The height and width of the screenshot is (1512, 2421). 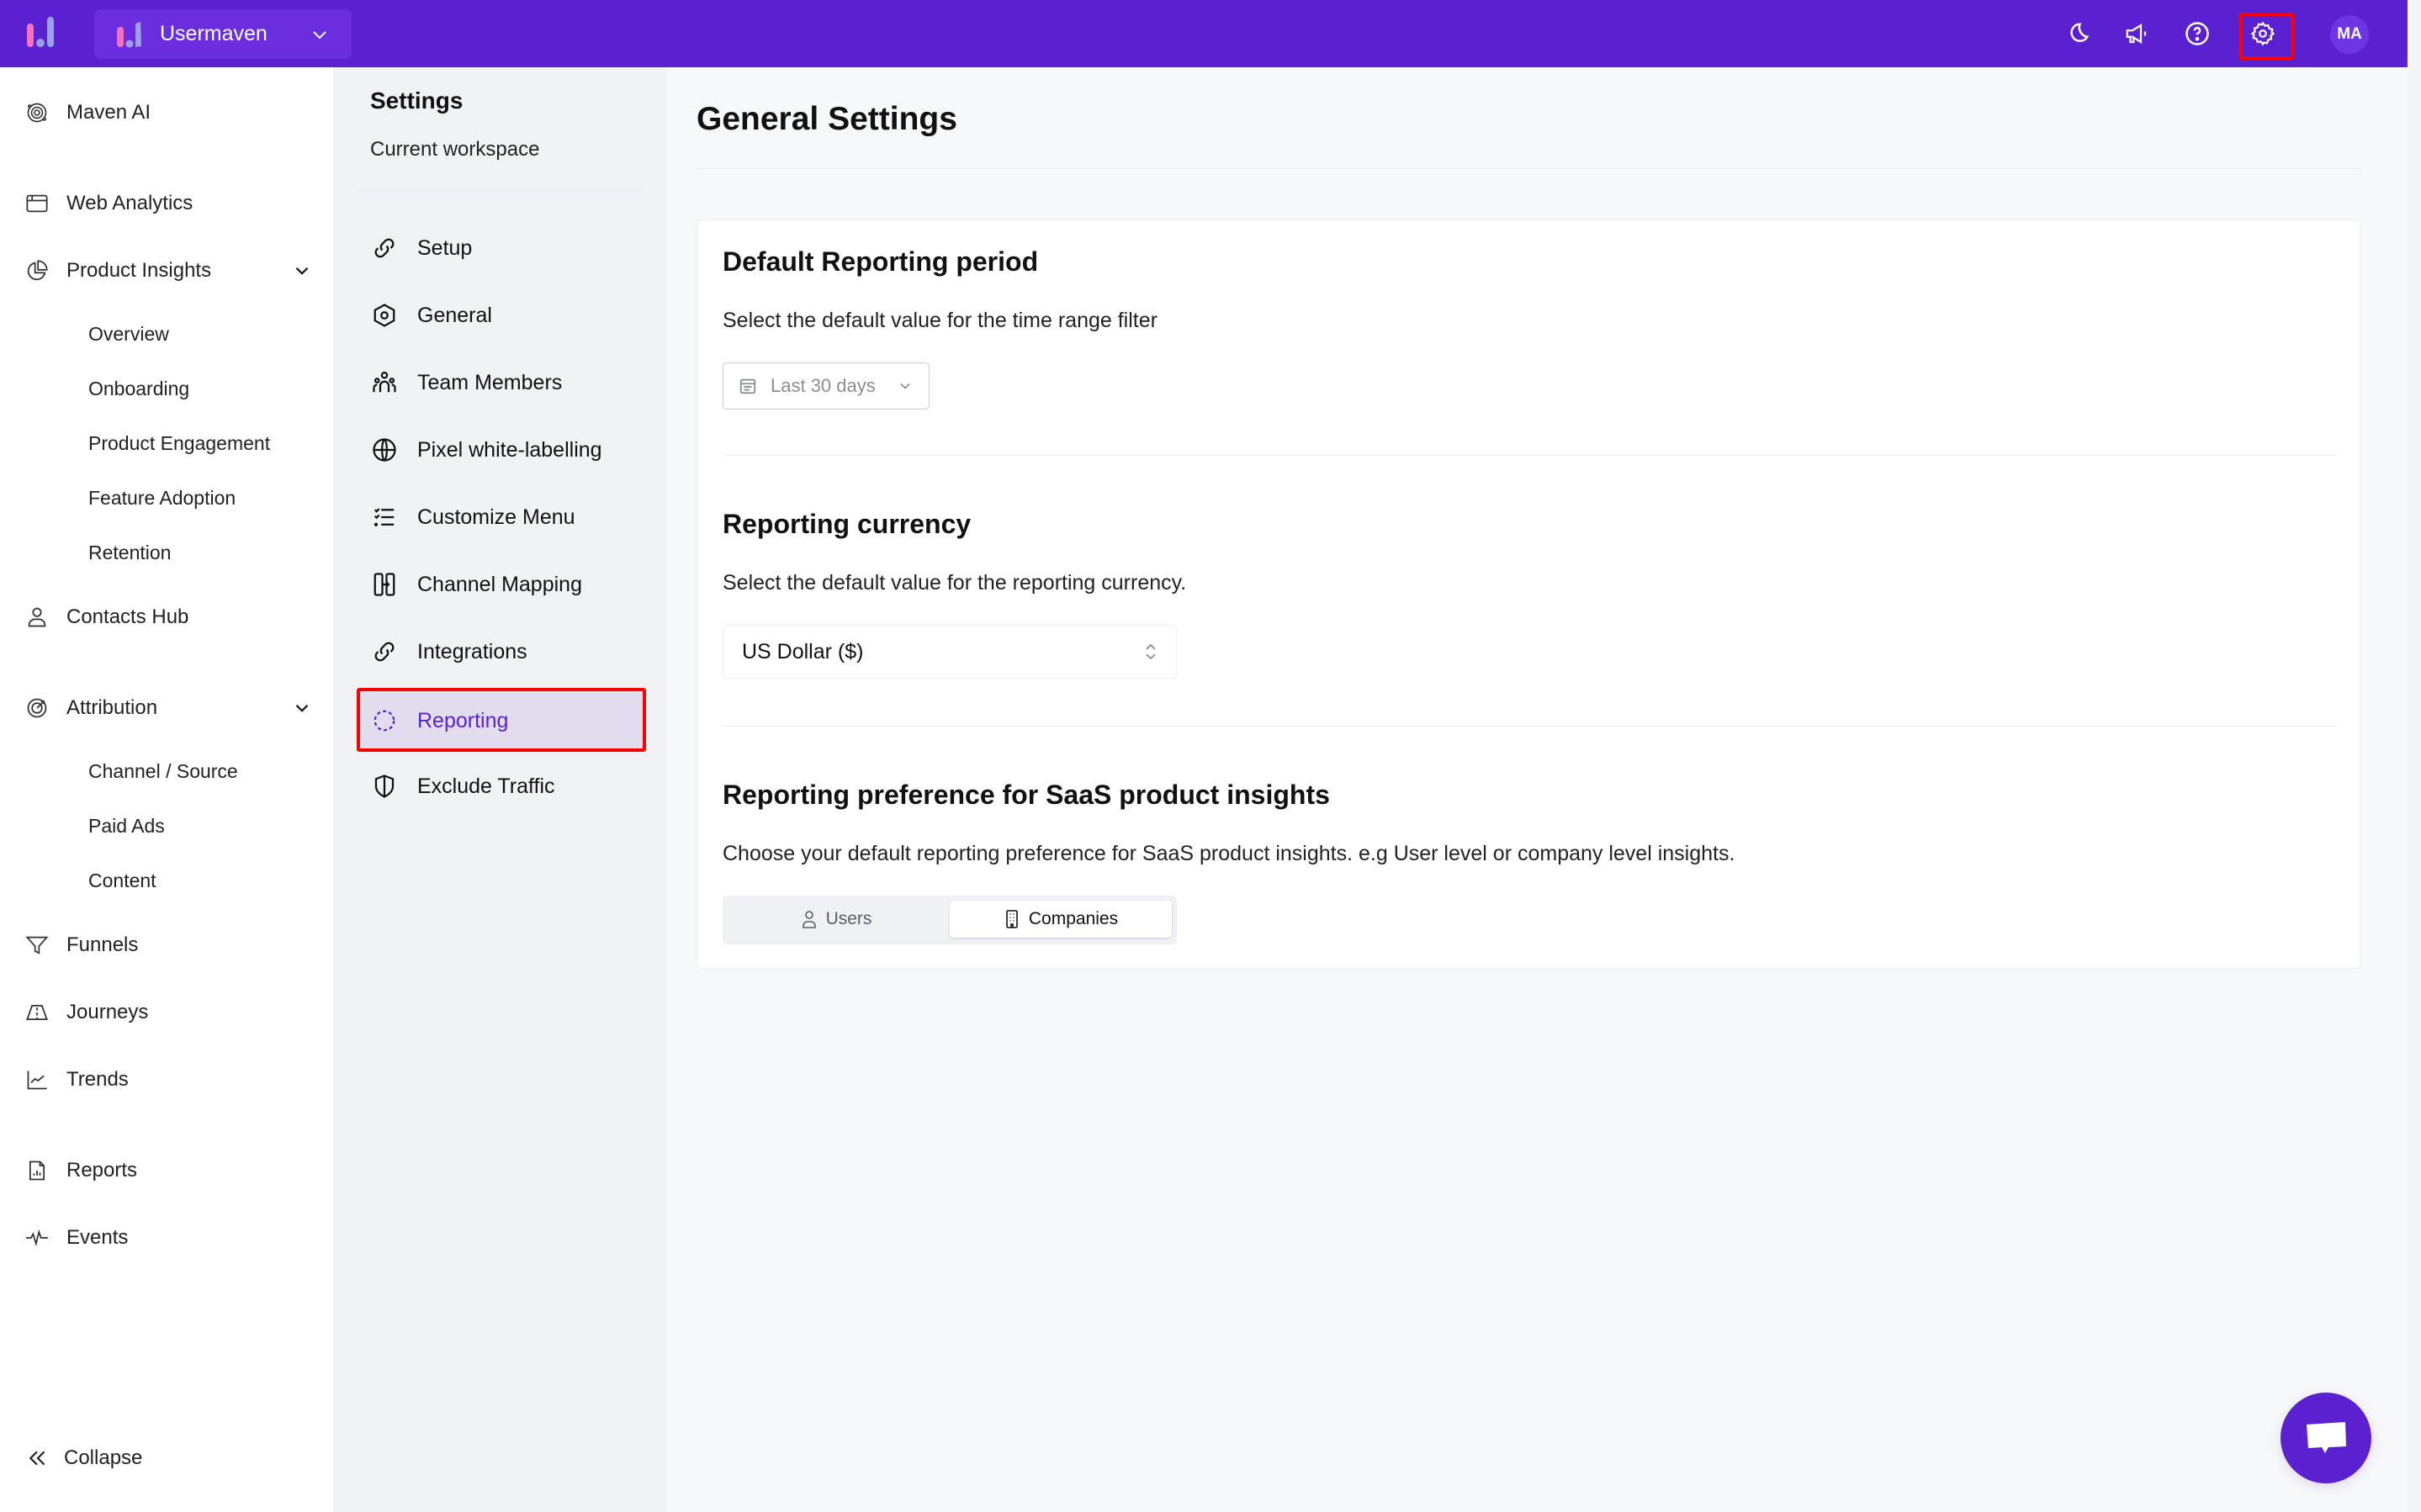 What do you see at coordinates (167, 771) in the screenshot?
I see `sidebar-subitem-channel-source: Channel / Source` at bounding box center [167, 771].